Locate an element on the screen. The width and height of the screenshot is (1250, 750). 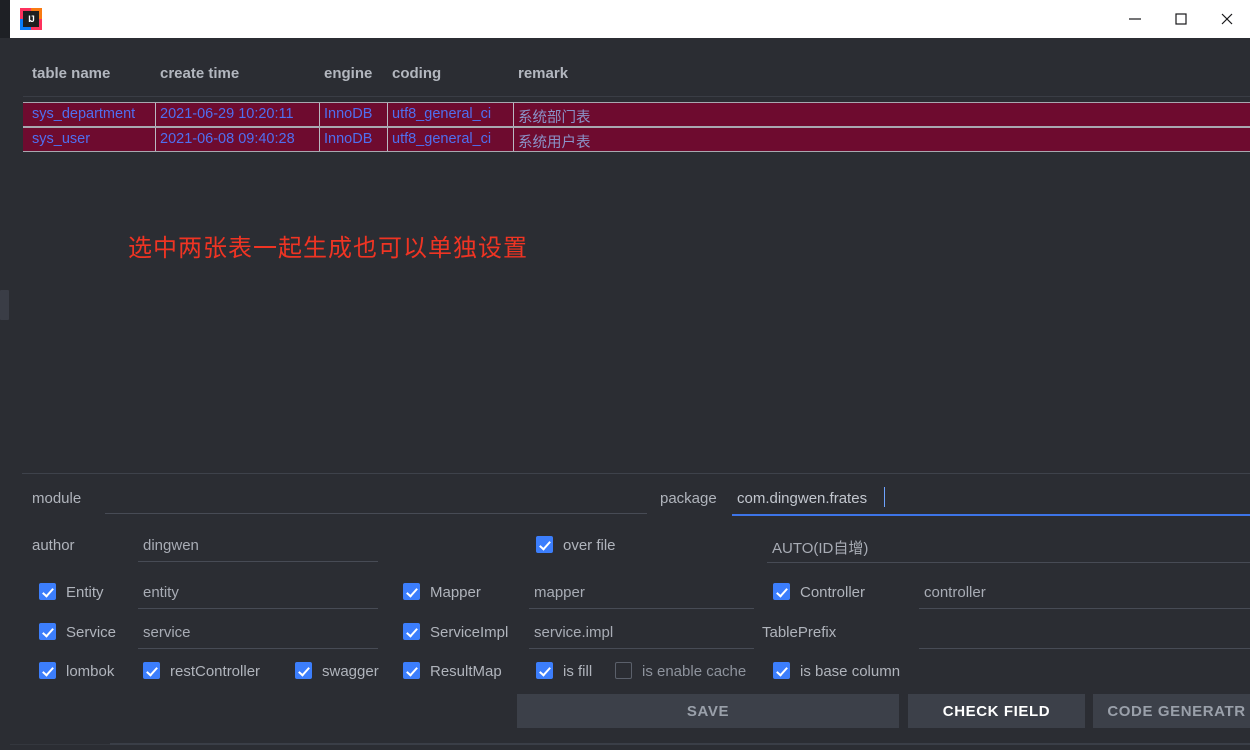
controller-package-value: controller is located at coordinates (955, 592).